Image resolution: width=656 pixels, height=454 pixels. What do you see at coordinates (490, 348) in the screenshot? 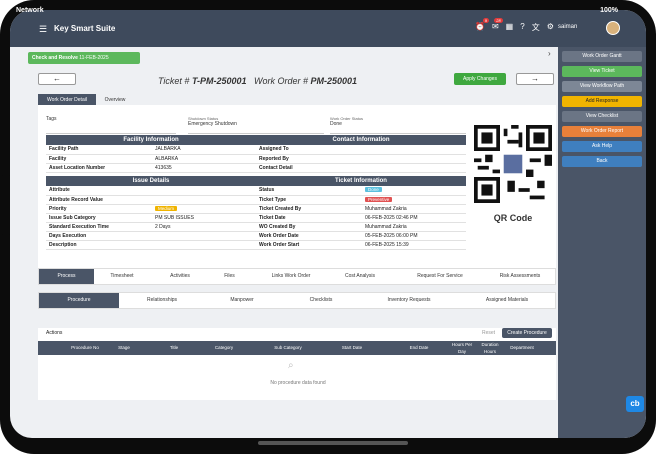
I see `col-duration-hours: Duration Hours` at bounding box center [490, 348].